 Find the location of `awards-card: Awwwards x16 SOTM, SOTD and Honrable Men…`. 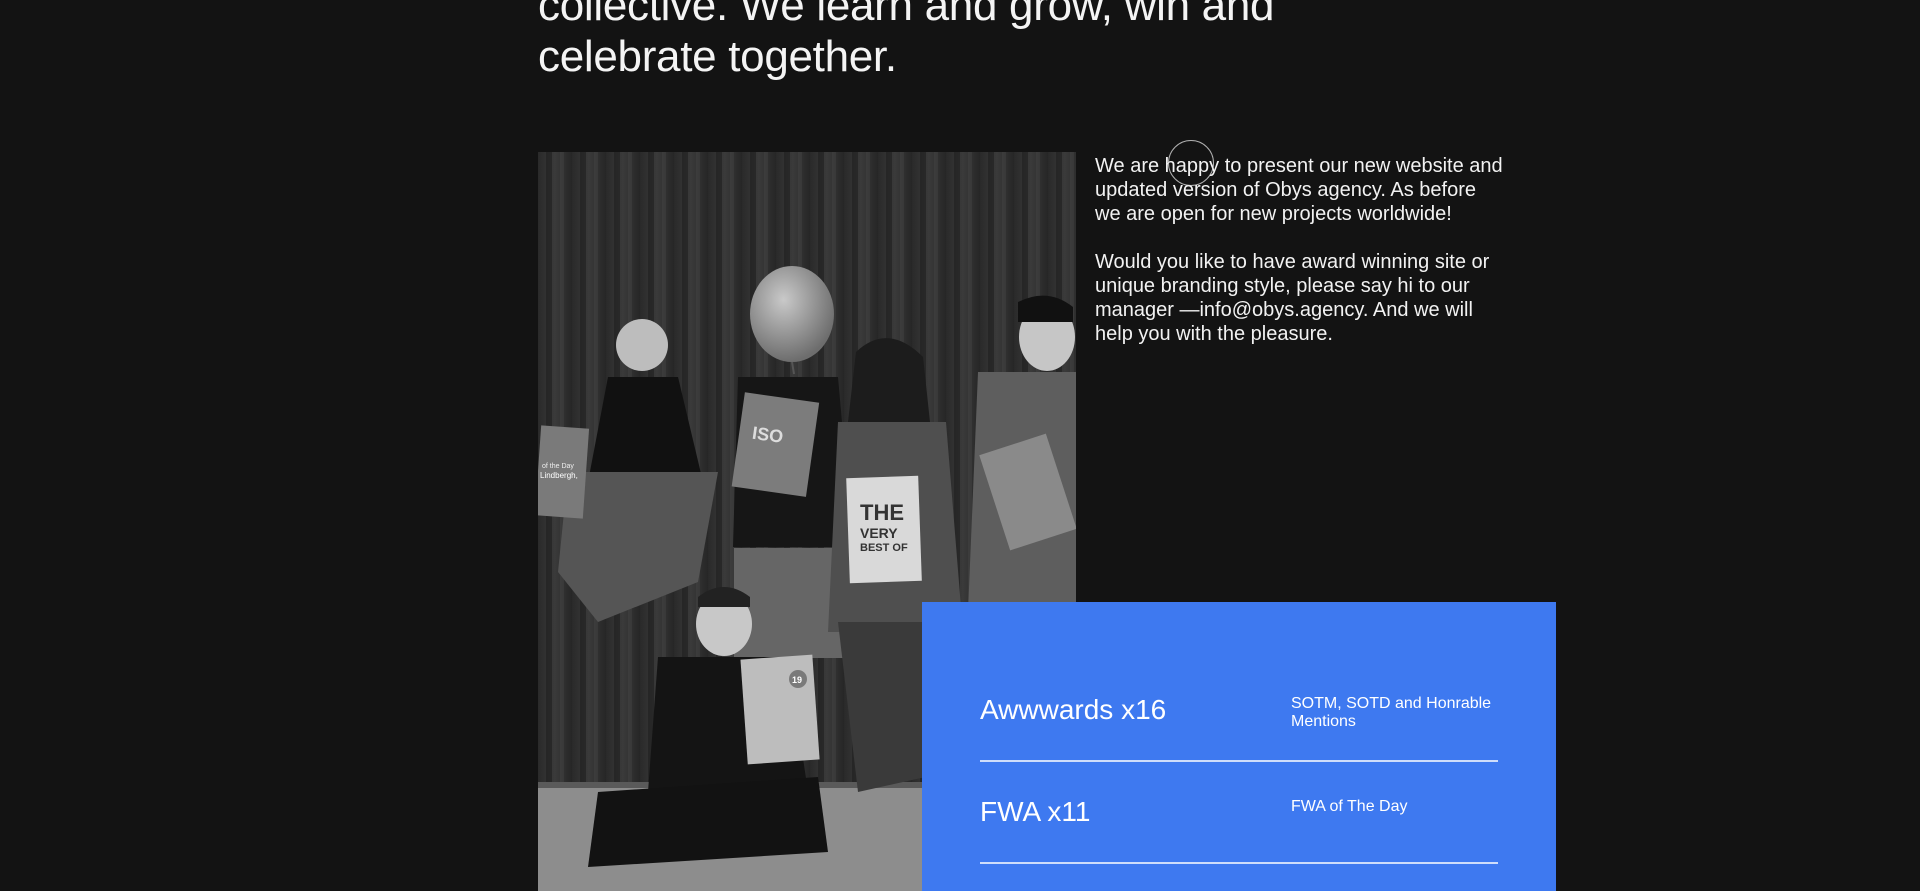

awards-card: Awwwards x16 SOTM, SOTD and Honrable Men… is located at coordinates (1239, 746).